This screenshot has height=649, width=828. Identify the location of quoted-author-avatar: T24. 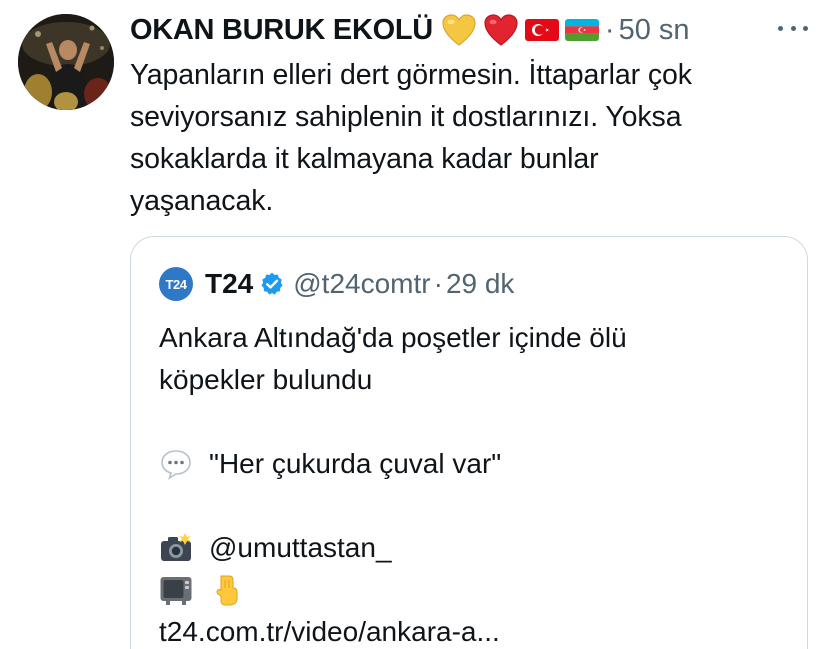
(176, 284).